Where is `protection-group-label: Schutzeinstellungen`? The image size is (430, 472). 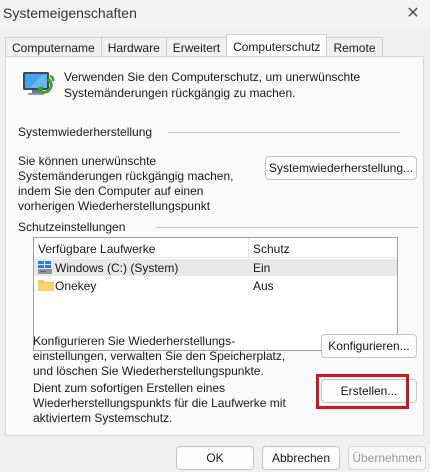
protection-group-label: Schutzeinstellungen is located at coordinates (72, 227).